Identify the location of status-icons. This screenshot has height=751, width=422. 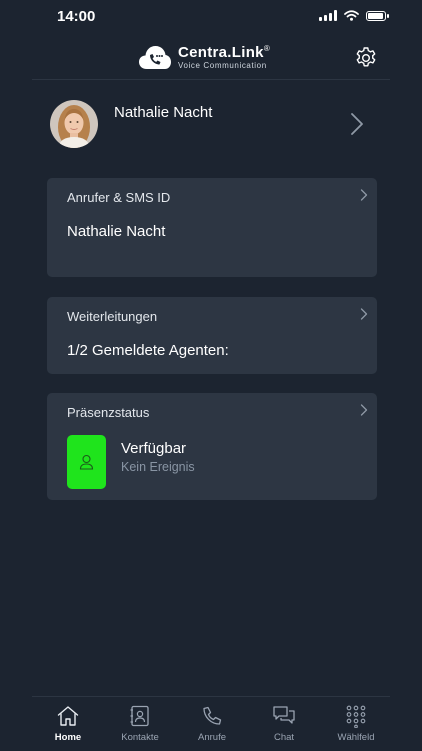
(354, 15).